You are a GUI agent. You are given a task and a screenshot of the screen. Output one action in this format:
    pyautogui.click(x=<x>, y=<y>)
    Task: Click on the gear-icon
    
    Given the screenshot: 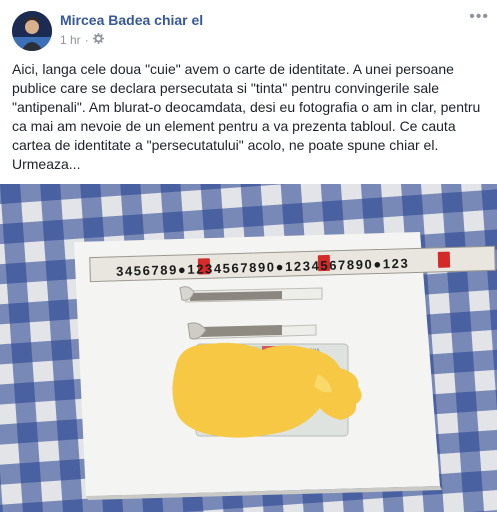 What is the action you would take?
    pyautogui.click(x=98, y=39)
    